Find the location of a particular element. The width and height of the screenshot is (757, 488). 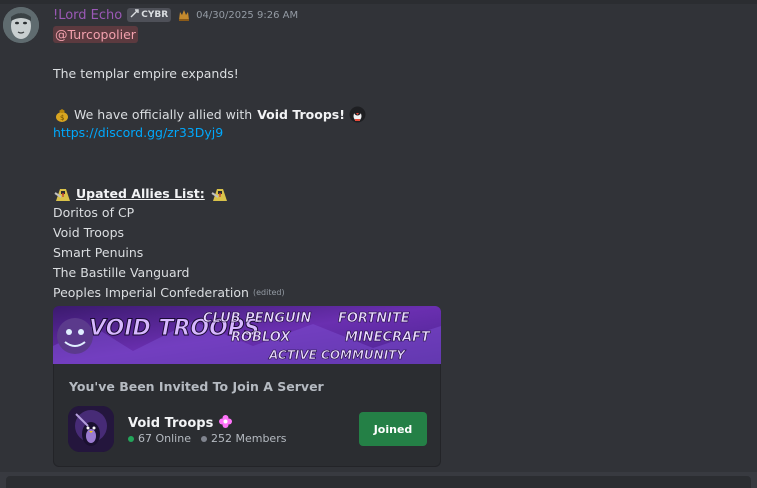

allied-prefix: We have officially allied with is located at coordinates (163, 114).